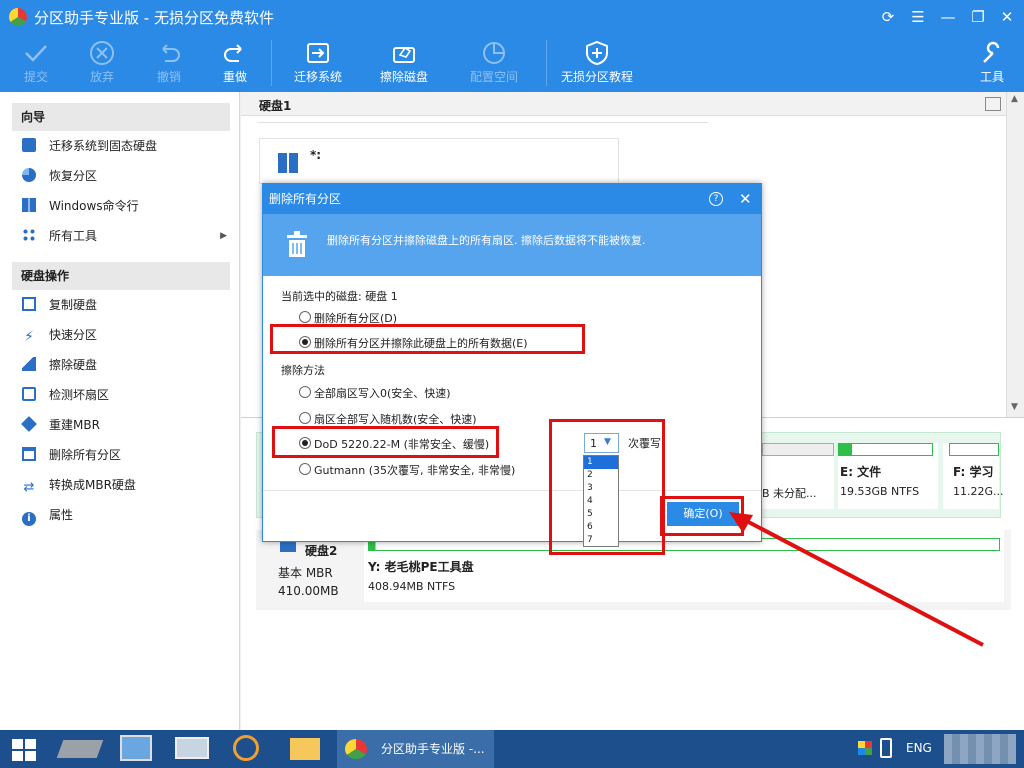 Image resolution: width=1024 pixels, height=768 pixels. Describe the element at coordinates (974, 449) in the screenshot. I see `partition-f-usage-bar` at that location.